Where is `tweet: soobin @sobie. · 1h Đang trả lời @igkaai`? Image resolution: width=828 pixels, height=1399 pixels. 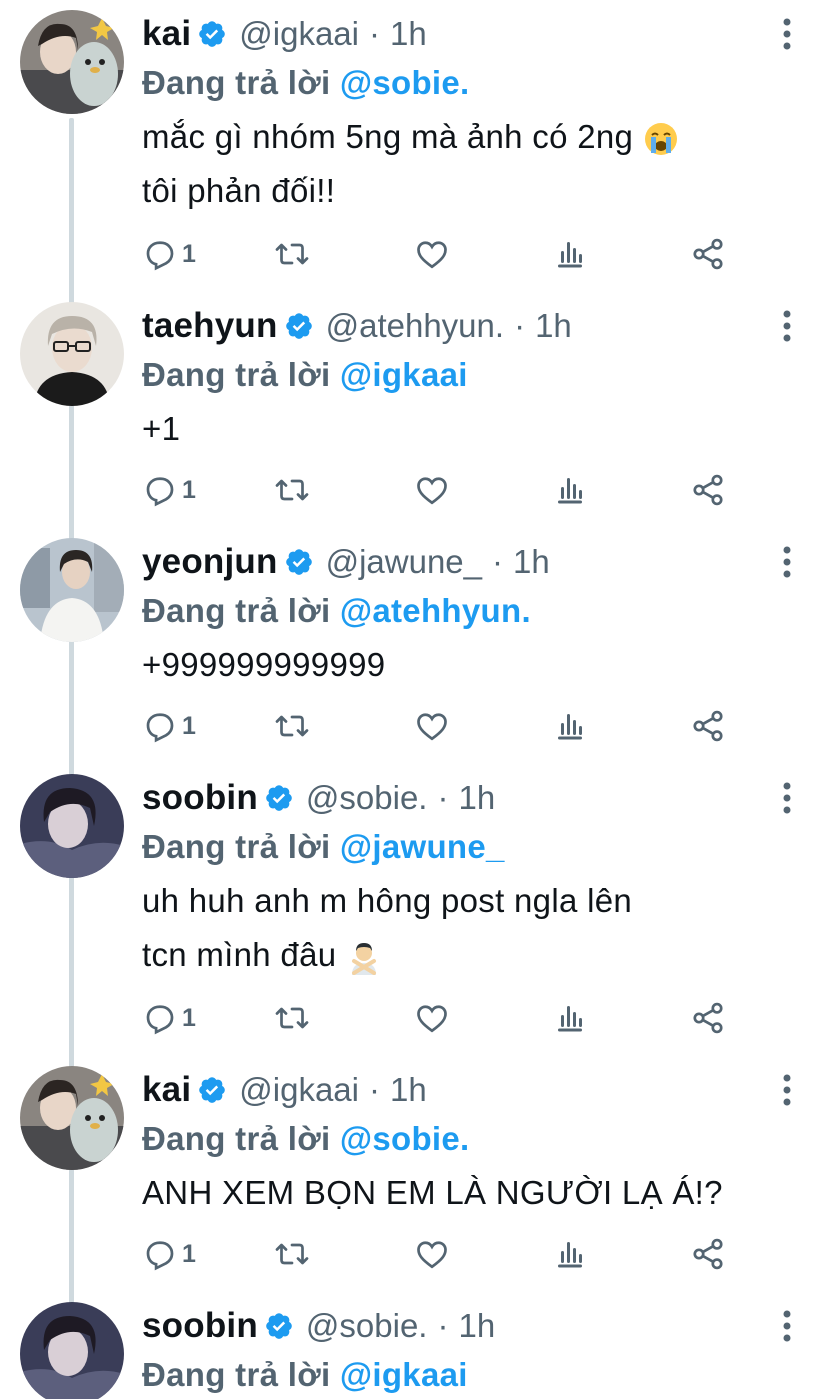
tweet: soobin @sobie. · 1h Đang trả lời @igkaai is located at coordinates (414, 1345).